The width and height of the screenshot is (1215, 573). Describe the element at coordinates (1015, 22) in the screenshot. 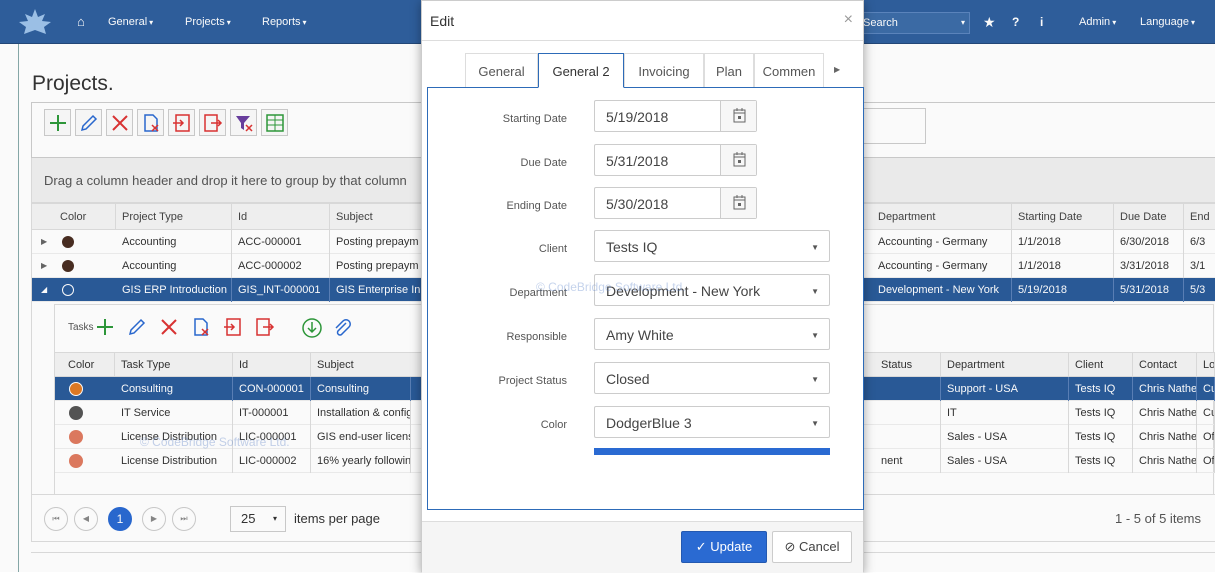

I see `help-icon: ?` at that location.